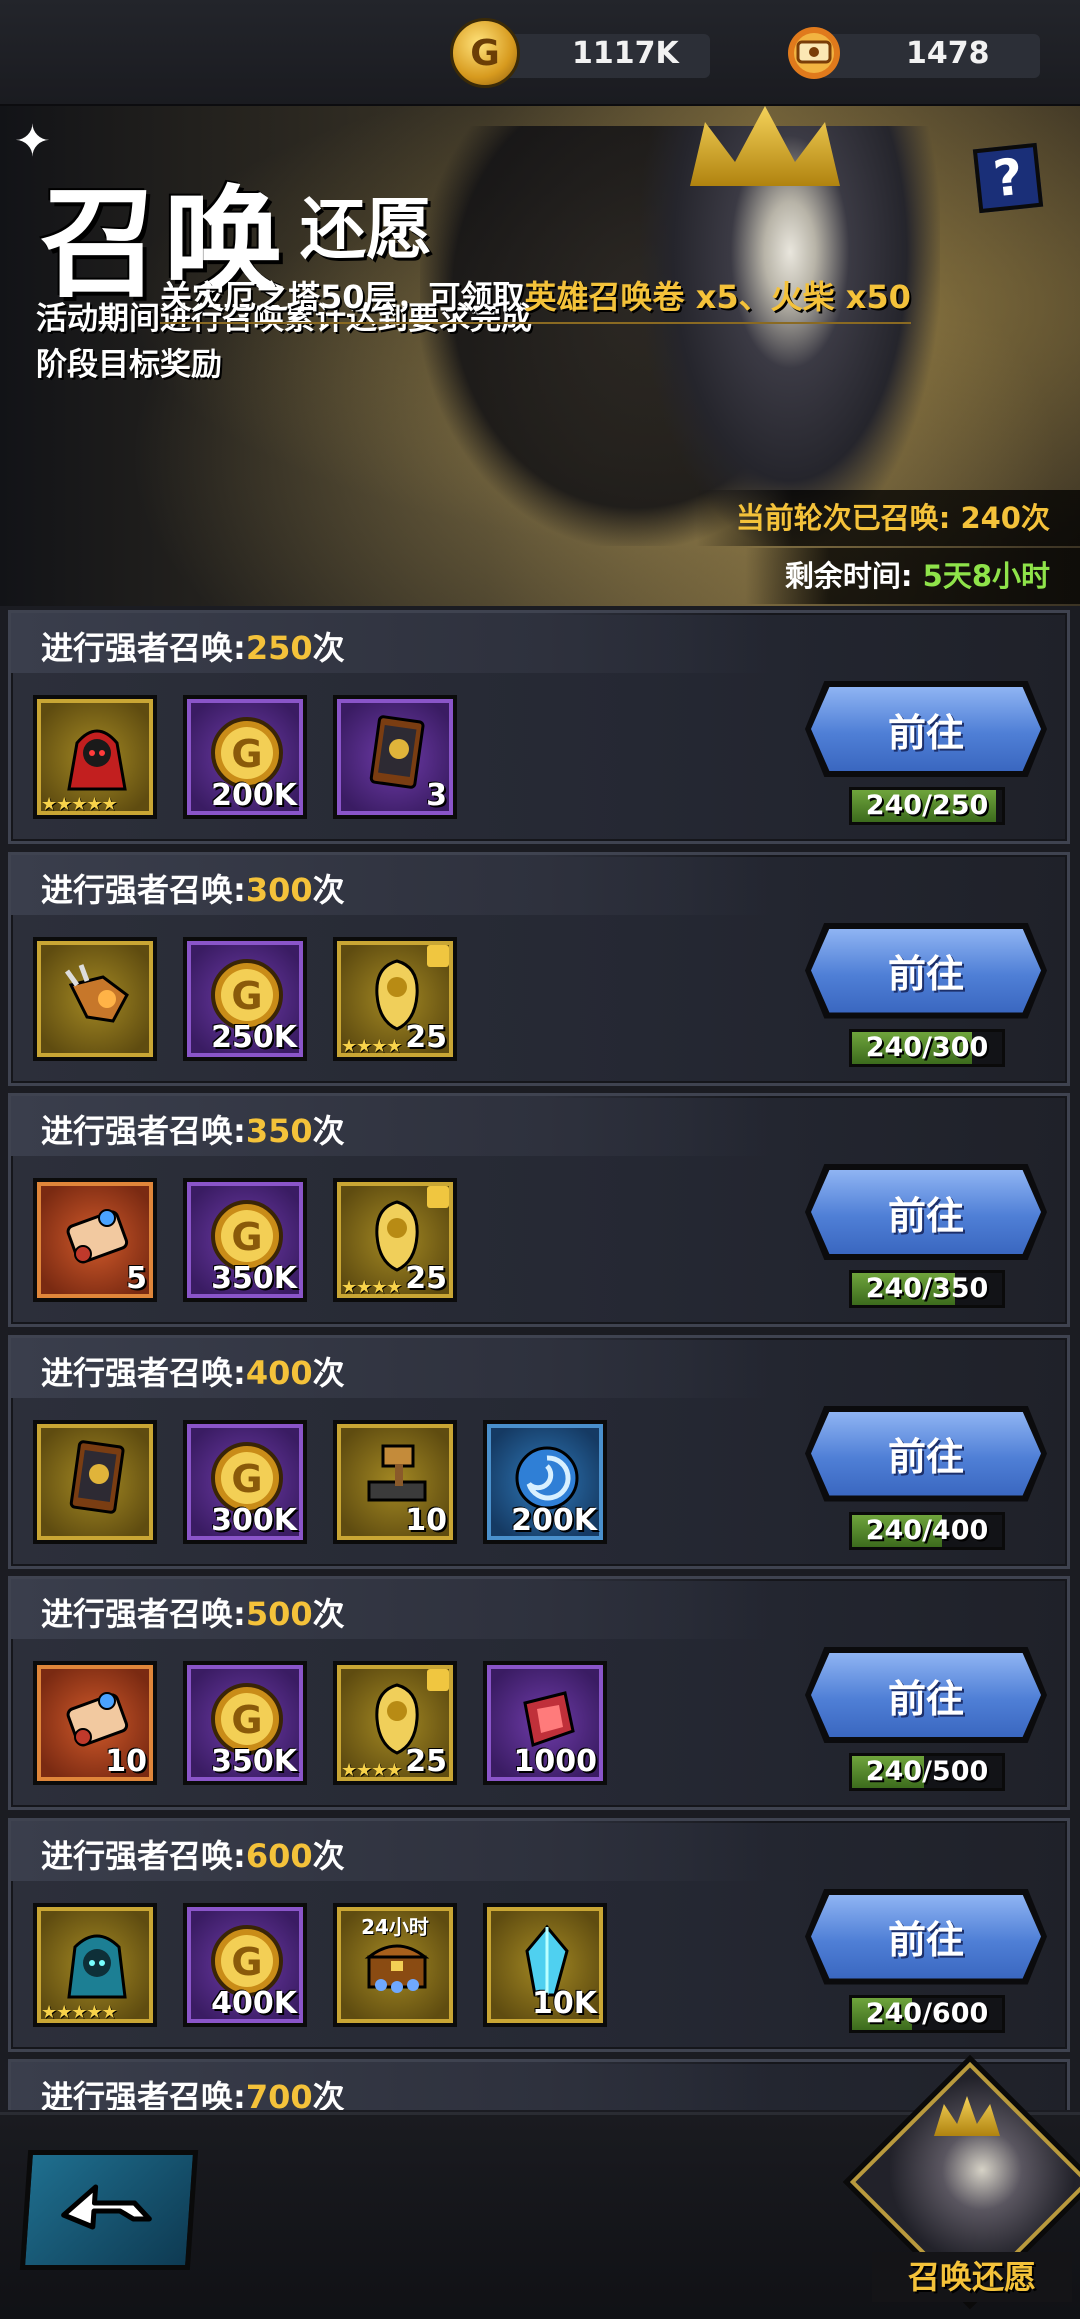 The height and width of the screenshot is (2319, 1080). I want to click on floating-tip: 关灾厄之塔50层，可领取英雄召唤卷 x5、火柴 x50, so click(535, 298).